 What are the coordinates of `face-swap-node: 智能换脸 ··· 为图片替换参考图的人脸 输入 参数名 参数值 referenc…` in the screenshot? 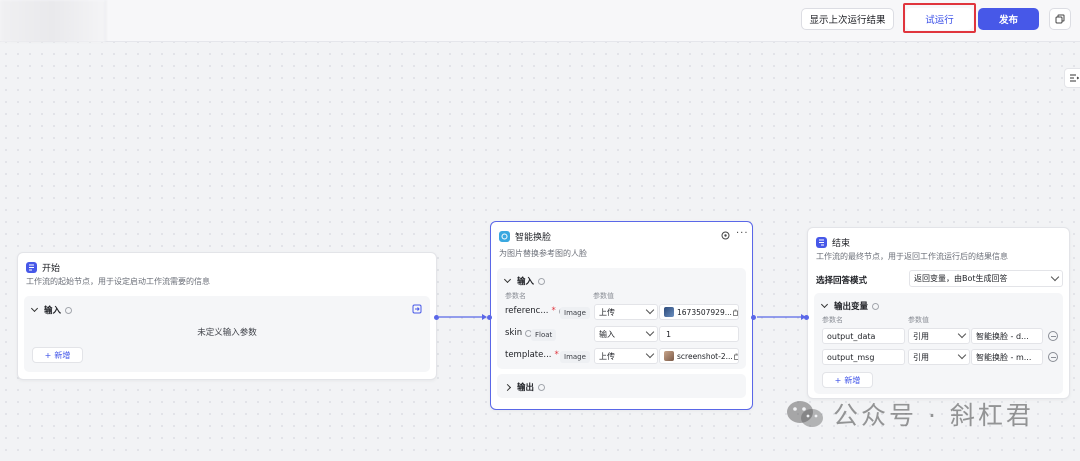 It's located at (621, 315).